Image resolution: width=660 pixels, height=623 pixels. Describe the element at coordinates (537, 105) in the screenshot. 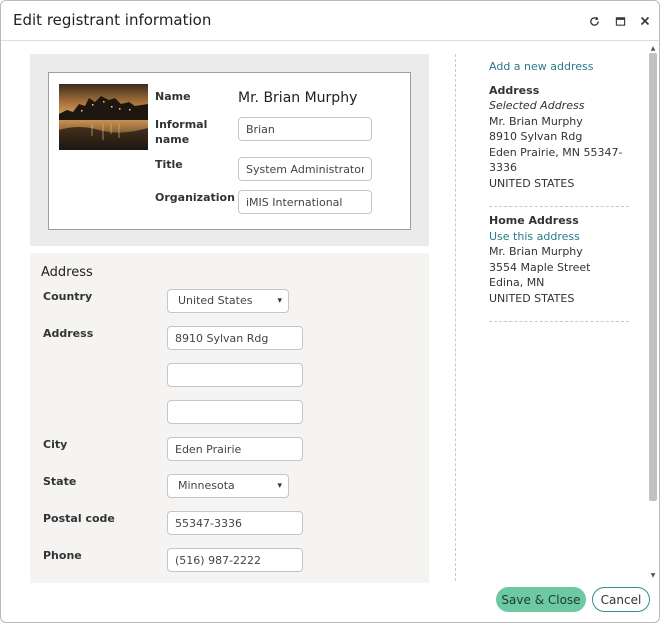

I see `selected-address-subheading: Selected Address` at that location.